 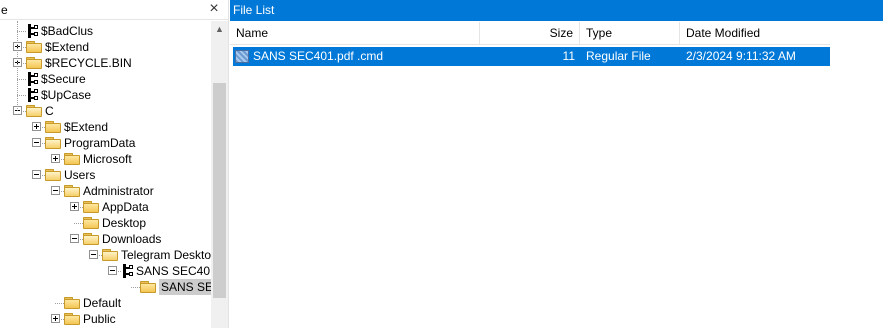 What do you see at coordinates (118, 191) in the screenshot?
I see `tree-item-label: Administrator` at bounding box center [118, 191].